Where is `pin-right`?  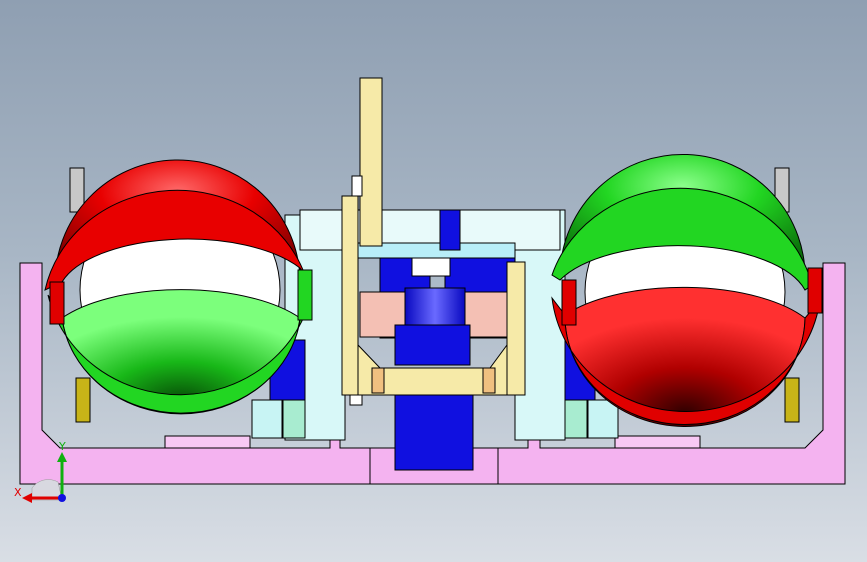 pin-right is located at coordinates (489, 380).